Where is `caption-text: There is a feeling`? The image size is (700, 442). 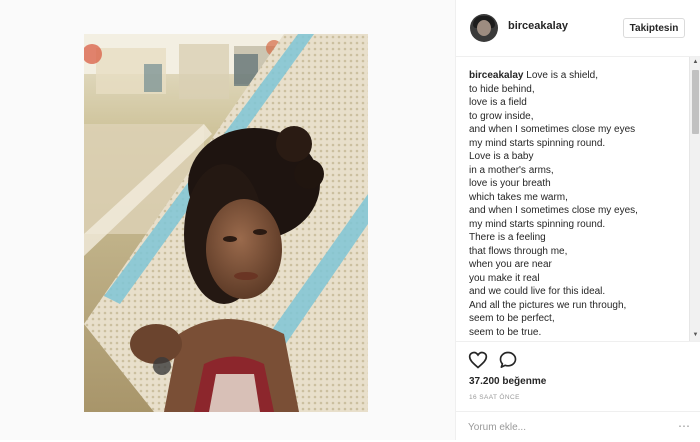 caption-text: There is a feeling is located at coordinates (507, 237).